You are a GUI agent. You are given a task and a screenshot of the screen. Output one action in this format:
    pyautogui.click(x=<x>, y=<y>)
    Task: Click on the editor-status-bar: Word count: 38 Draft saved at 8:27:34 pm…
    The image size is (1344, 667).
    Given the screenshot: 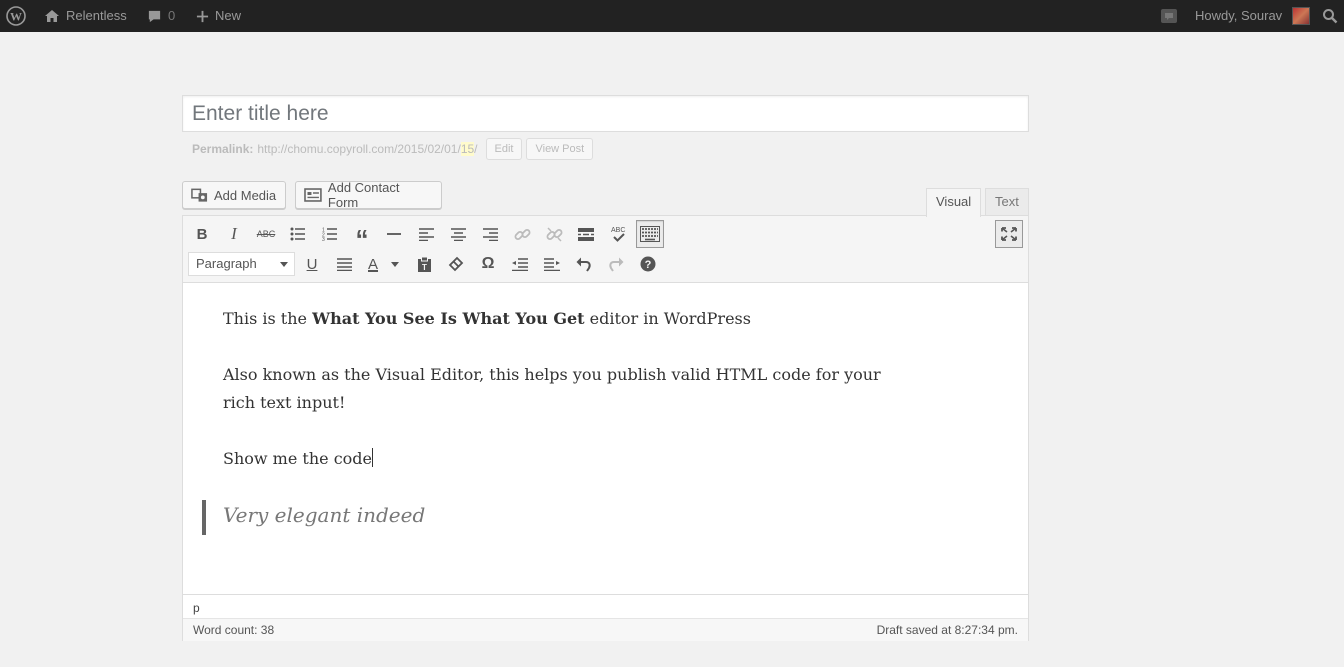 What is the action you would take?
    pyautogui.click(x=605, y=629)
    